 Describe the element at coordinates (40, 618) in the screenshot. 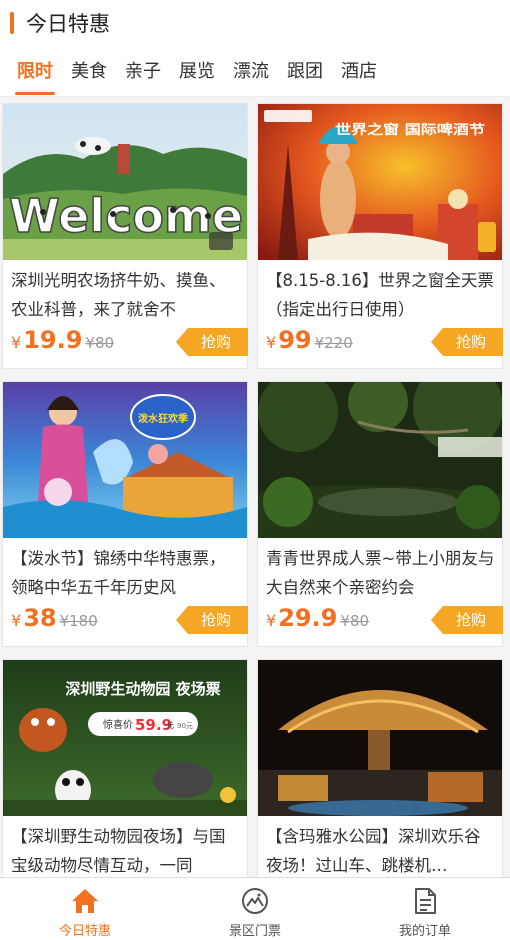

I see `deal-price: 38` at that location.